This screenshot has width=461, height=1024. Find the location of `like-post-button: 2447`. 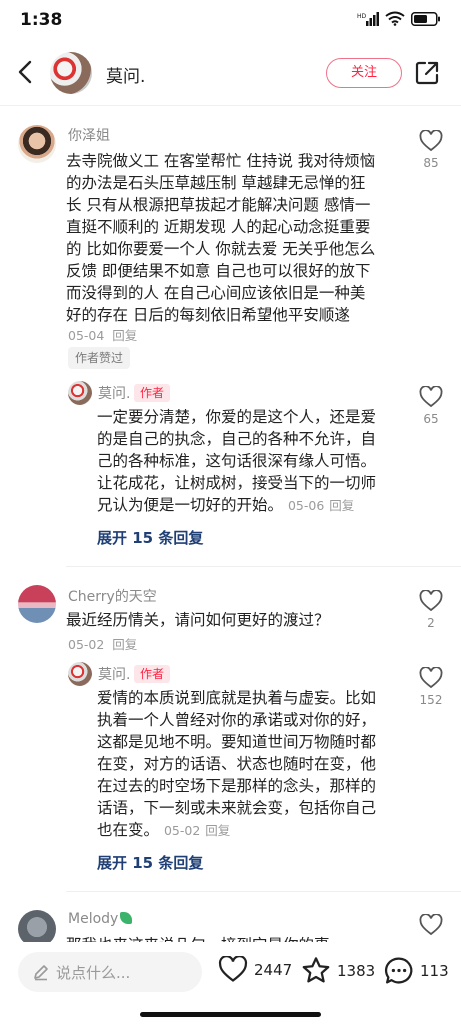

like-post-button: 2447 is located at coordinates (255, 969).